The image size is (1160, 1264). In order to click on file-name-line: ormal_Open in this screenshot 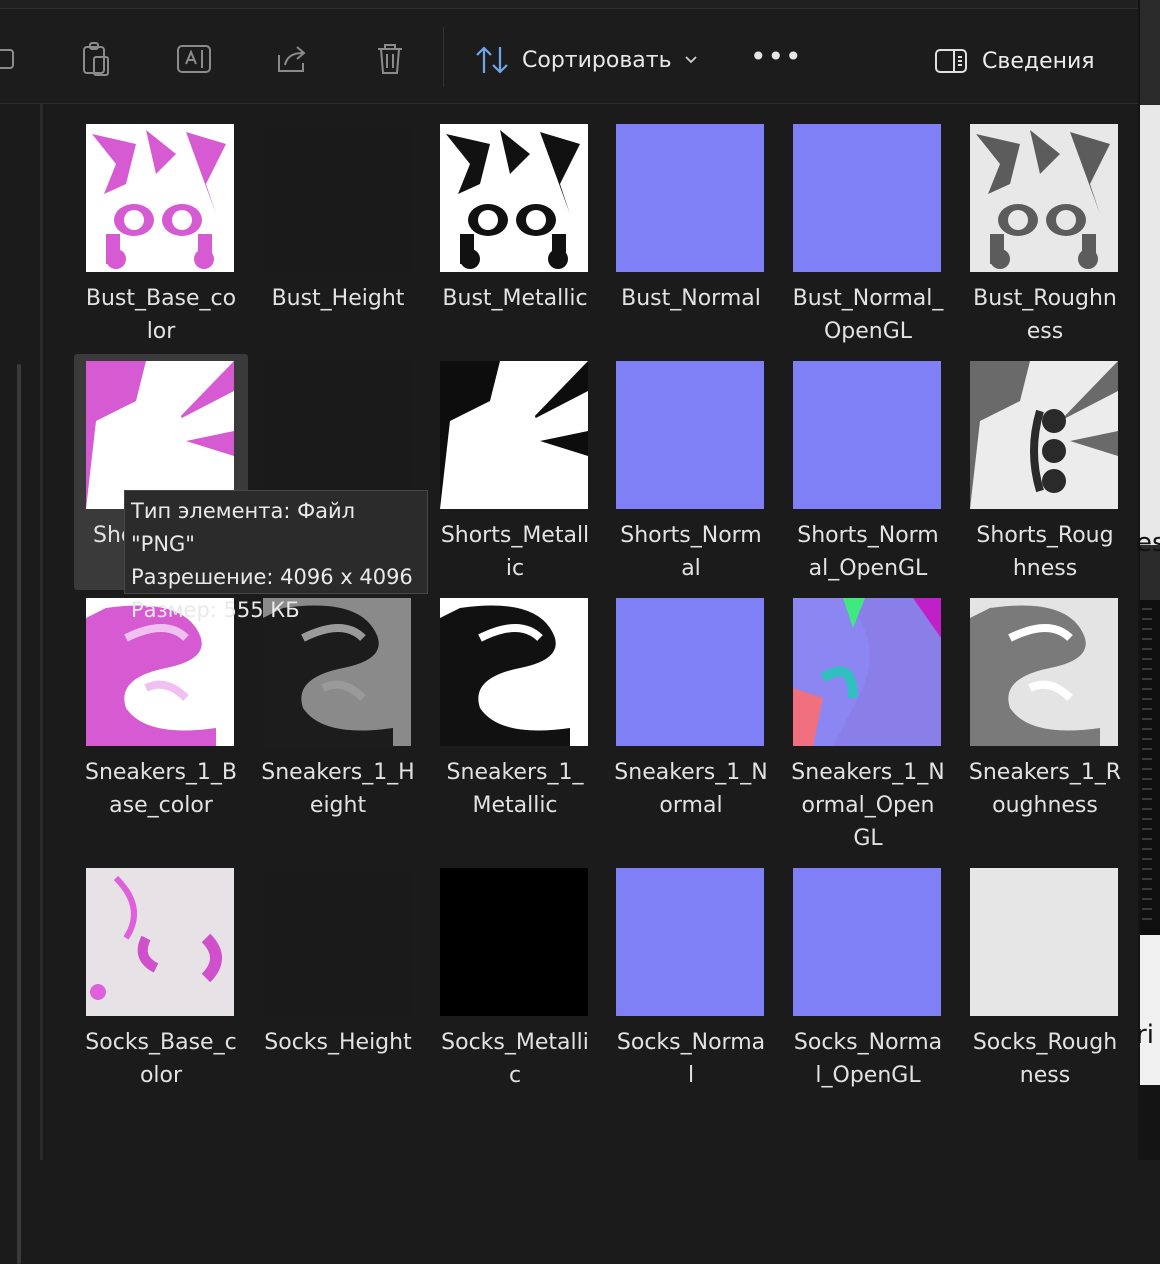, I will do `click(868, 805)`.